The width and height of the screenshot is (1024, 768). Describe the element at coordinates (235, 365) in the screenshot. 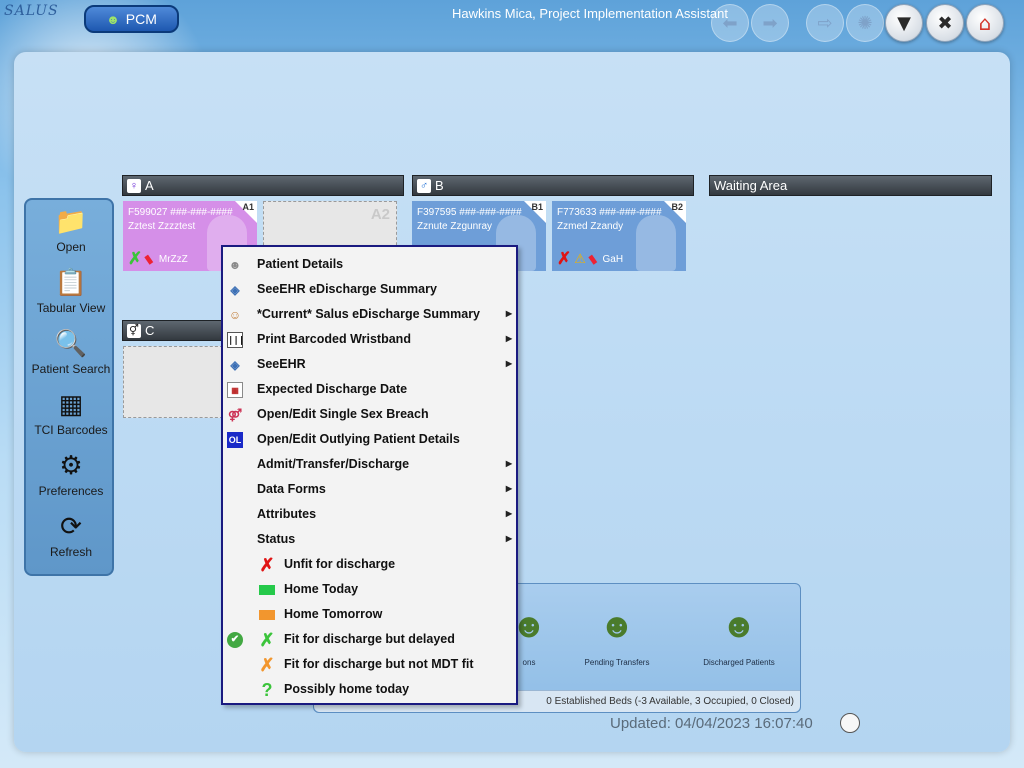

I see `eye-icon: ◈` at that location.